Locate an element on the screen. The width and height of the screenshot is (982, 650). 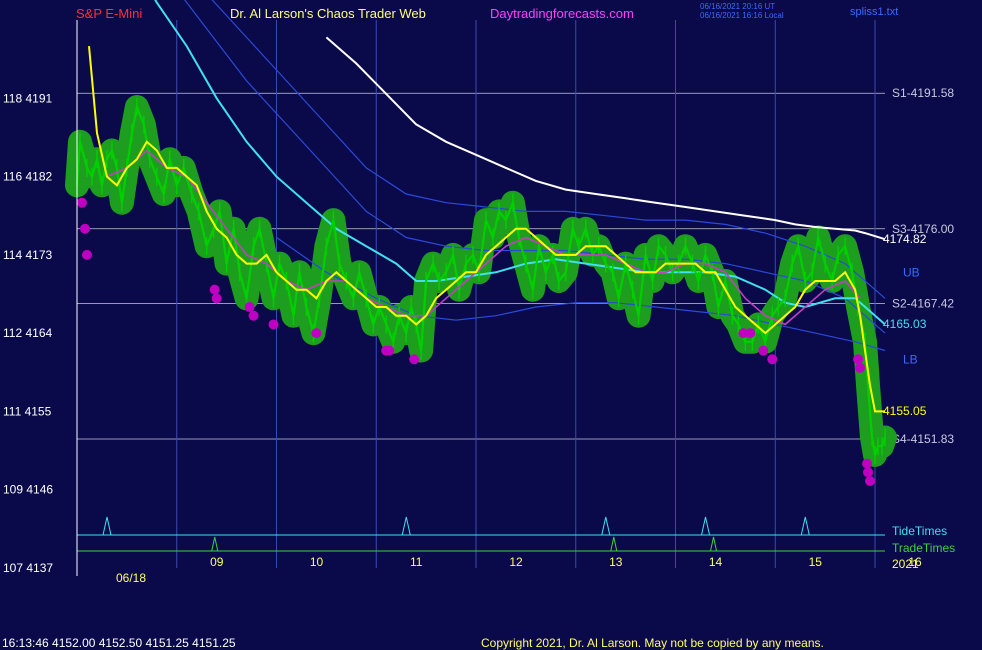
upper-band-label: UB is located at coordinates (911, 273).